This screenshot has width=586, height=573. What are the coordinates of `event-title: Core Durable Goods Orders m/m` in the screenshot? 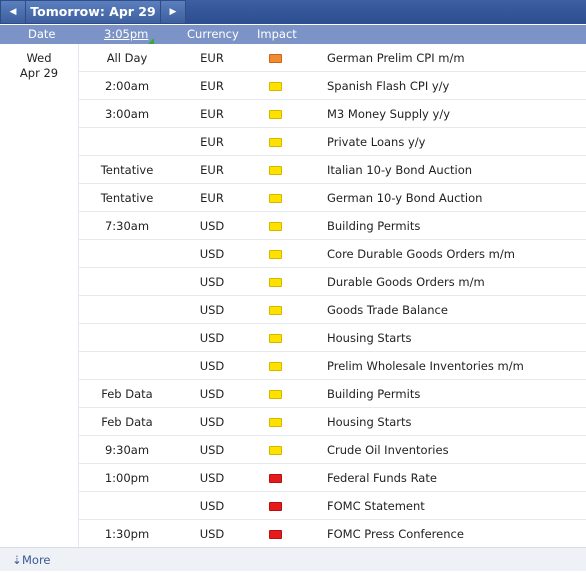 It's located at (421, 254).